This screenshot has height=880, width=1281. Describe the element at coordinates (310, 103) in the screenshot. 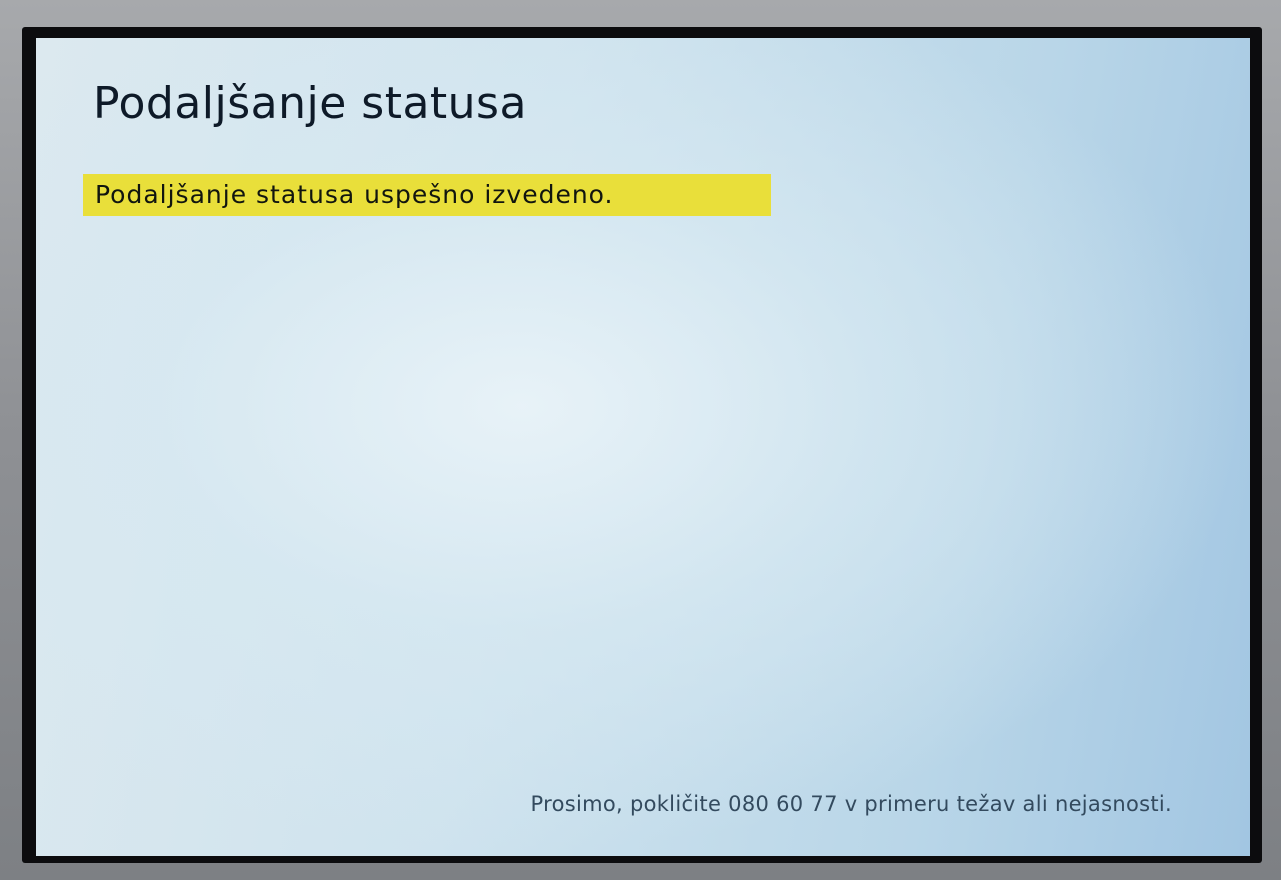

I see `page-title: Podaljšanje statusa` at that location.